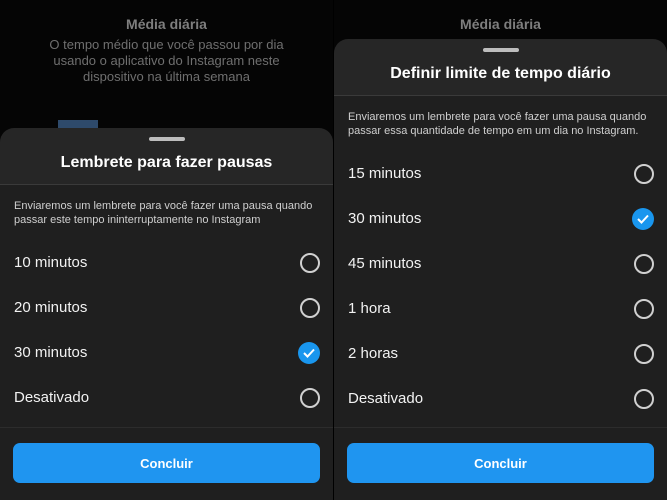 This screenshot has width=667, height=500. What do you see at coordinates (500, 353) in the screenshot?
I see `option-2-horas: 2 horas` at bounding box center [500, 353].